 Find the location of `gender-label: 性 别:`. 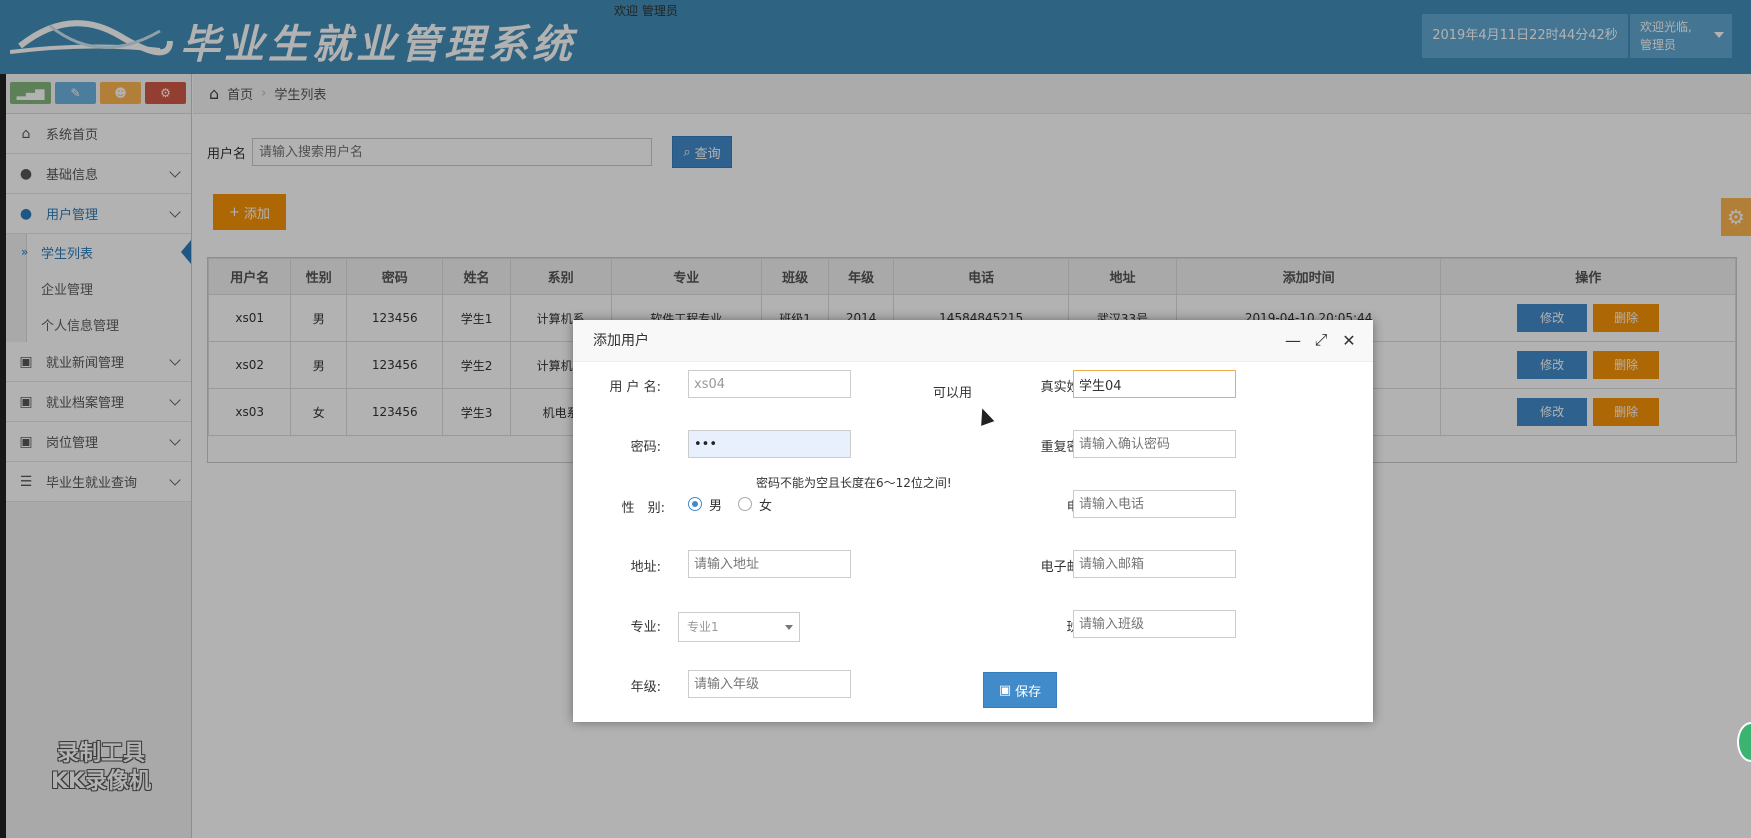

gender-label: 性 别: is located at coordinates (643, 508).